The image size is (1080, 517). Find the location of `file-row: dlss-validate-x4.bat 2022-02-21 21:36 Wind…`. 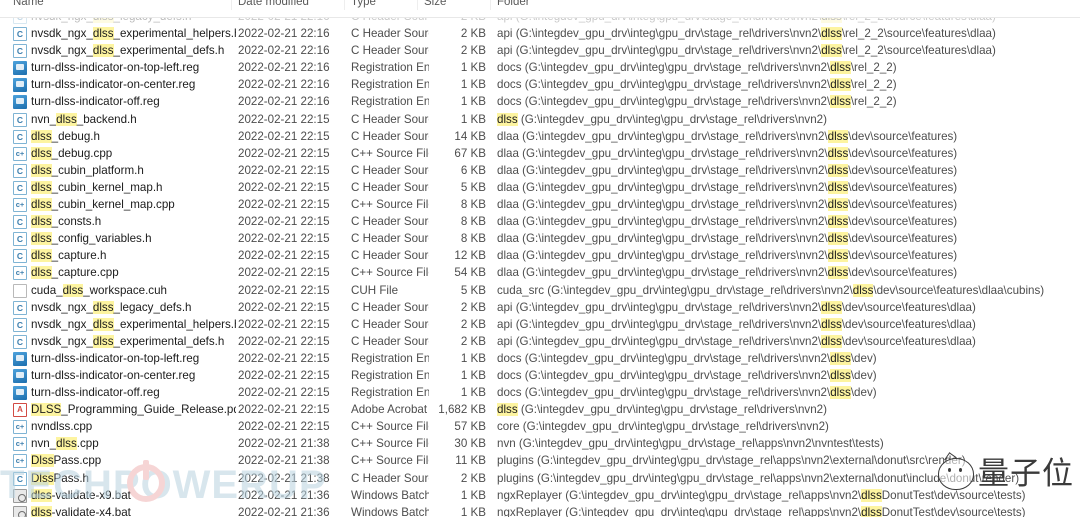

file-row: dlss-validate-x4.bat 2022-02-21 21:36 Wind… is located at coordinates (540, 510).